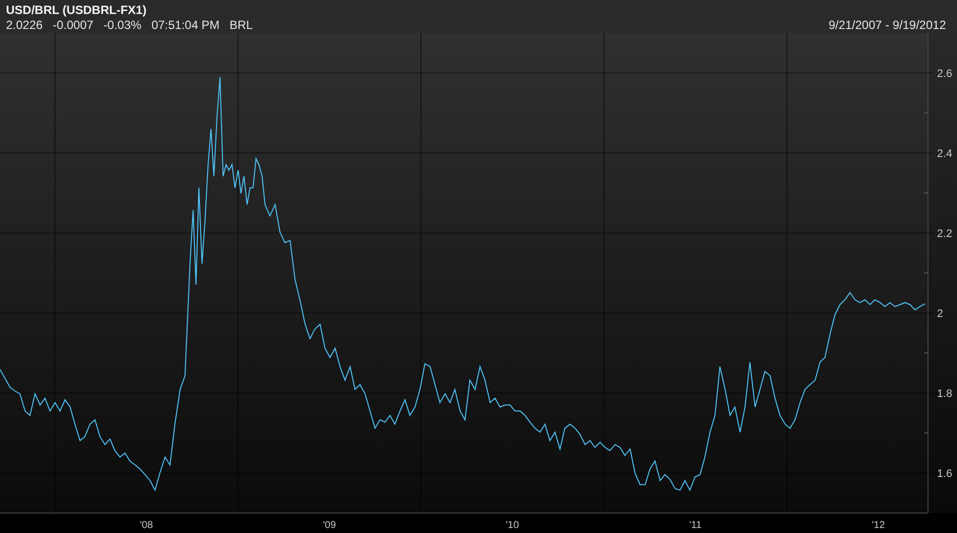 The height and width of the screenshot is (533, 957). Describe the element at coordinates (944, 234) in the screenshot. I see `y-axis-label: 2.2` at that location.